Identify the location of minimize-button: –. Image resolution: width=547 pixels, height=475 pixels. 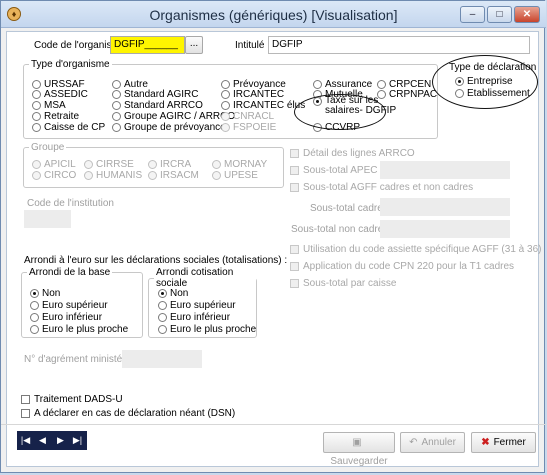
(472, 14).